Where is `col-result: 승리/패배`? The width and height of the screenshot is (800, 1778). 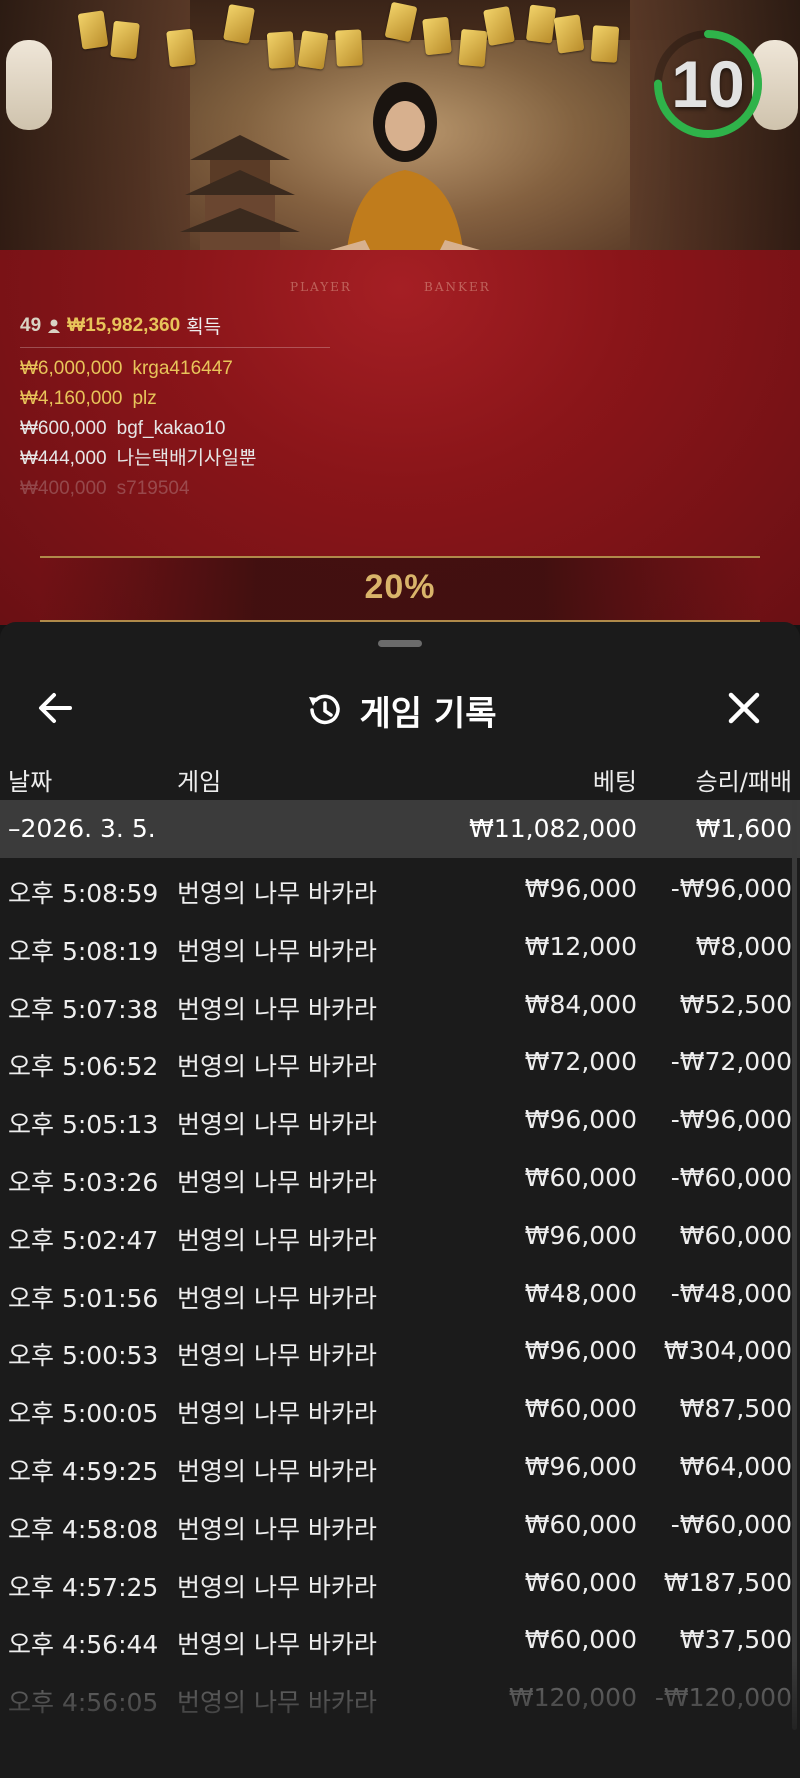
col-result: 승리/패배 is located at coordinates (744, 779).